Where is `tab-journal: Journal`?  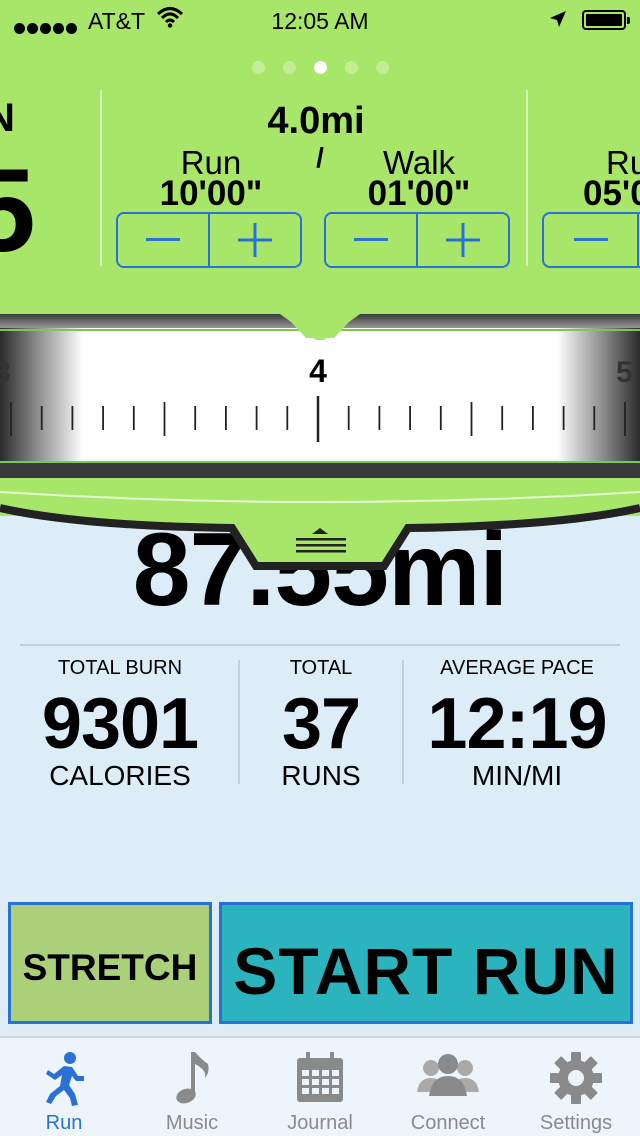 tab-journal: Journal is located at coordinates (320, 1092).